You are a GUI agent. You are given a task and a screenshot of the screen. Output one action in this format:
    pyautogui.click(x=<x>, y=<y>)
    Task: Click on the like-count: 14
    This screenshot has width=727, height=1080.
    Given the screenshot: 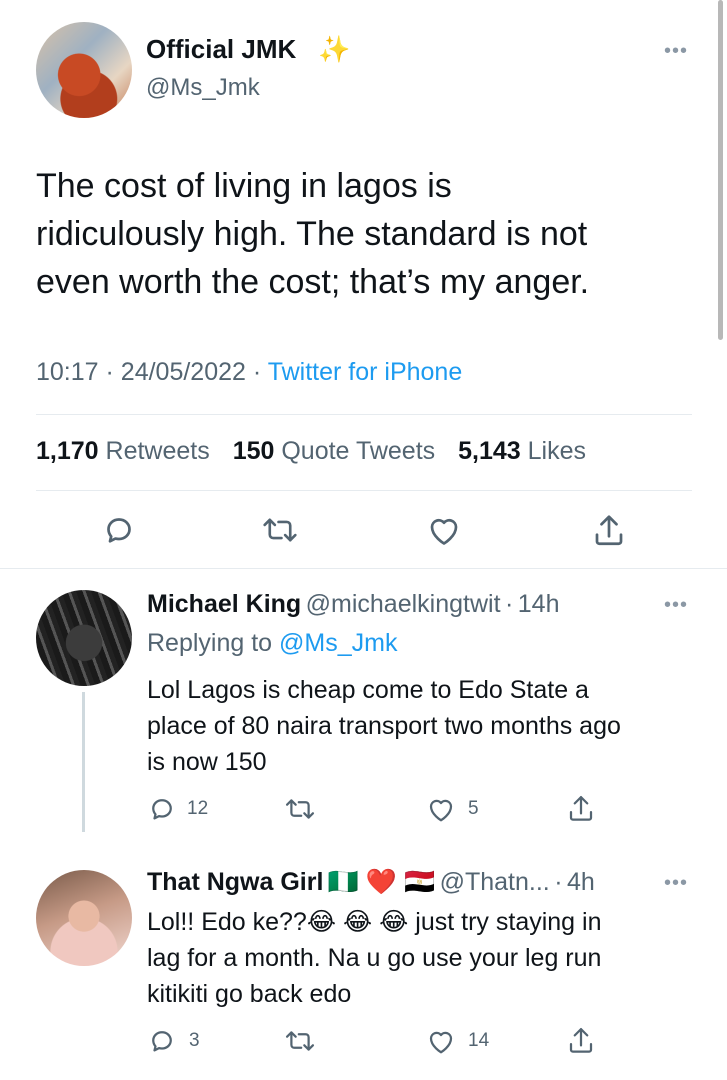 What is the action you would take?
    pyautogui.click(x=479, y=1040)
    